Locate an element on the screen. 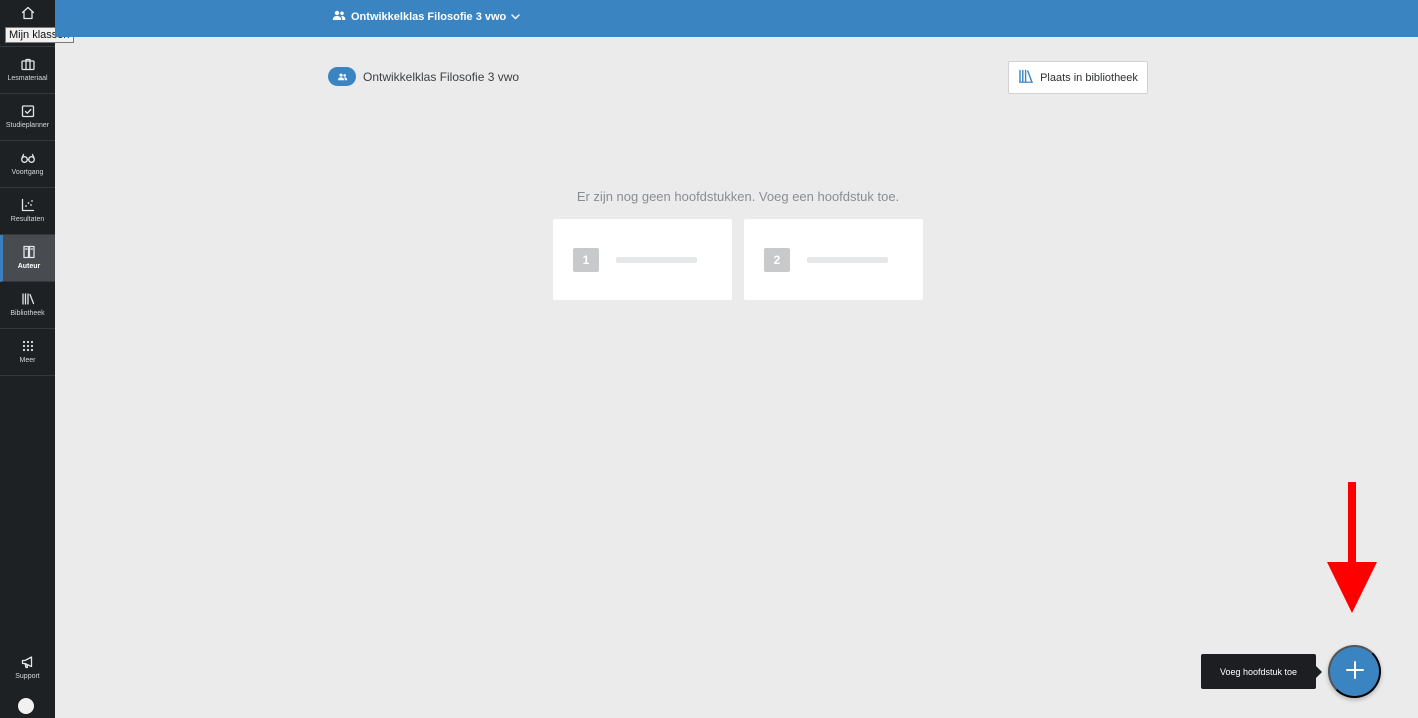  breadcrumb: Ontwikkelklas Filosofie 3 vwo is located at coordinates (423, 76).